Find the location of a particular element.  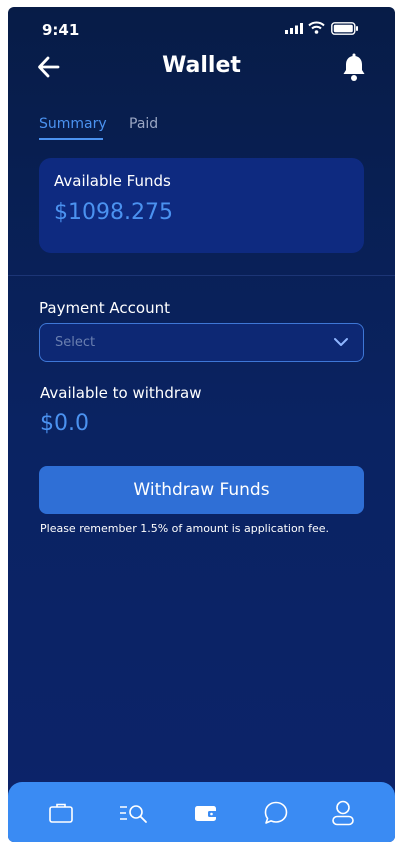

wallet-icon is located at coordinates (206, 813).